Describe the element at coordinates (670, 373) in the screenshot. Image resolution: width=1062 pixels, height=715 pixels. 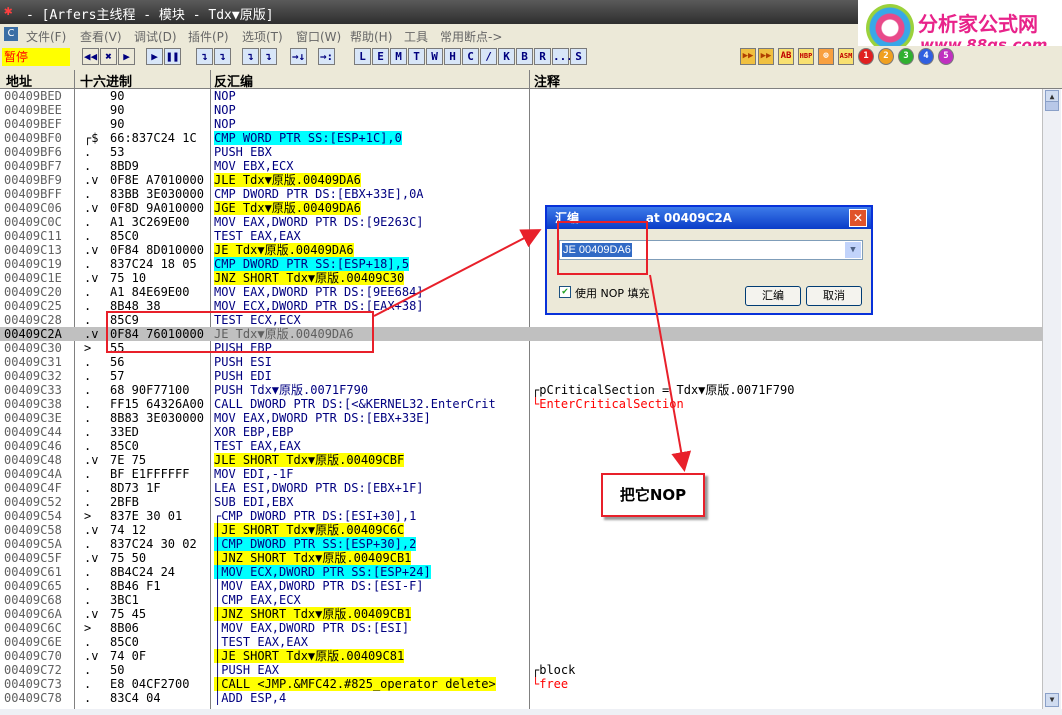
I see `arrow-to-callout` at that location.